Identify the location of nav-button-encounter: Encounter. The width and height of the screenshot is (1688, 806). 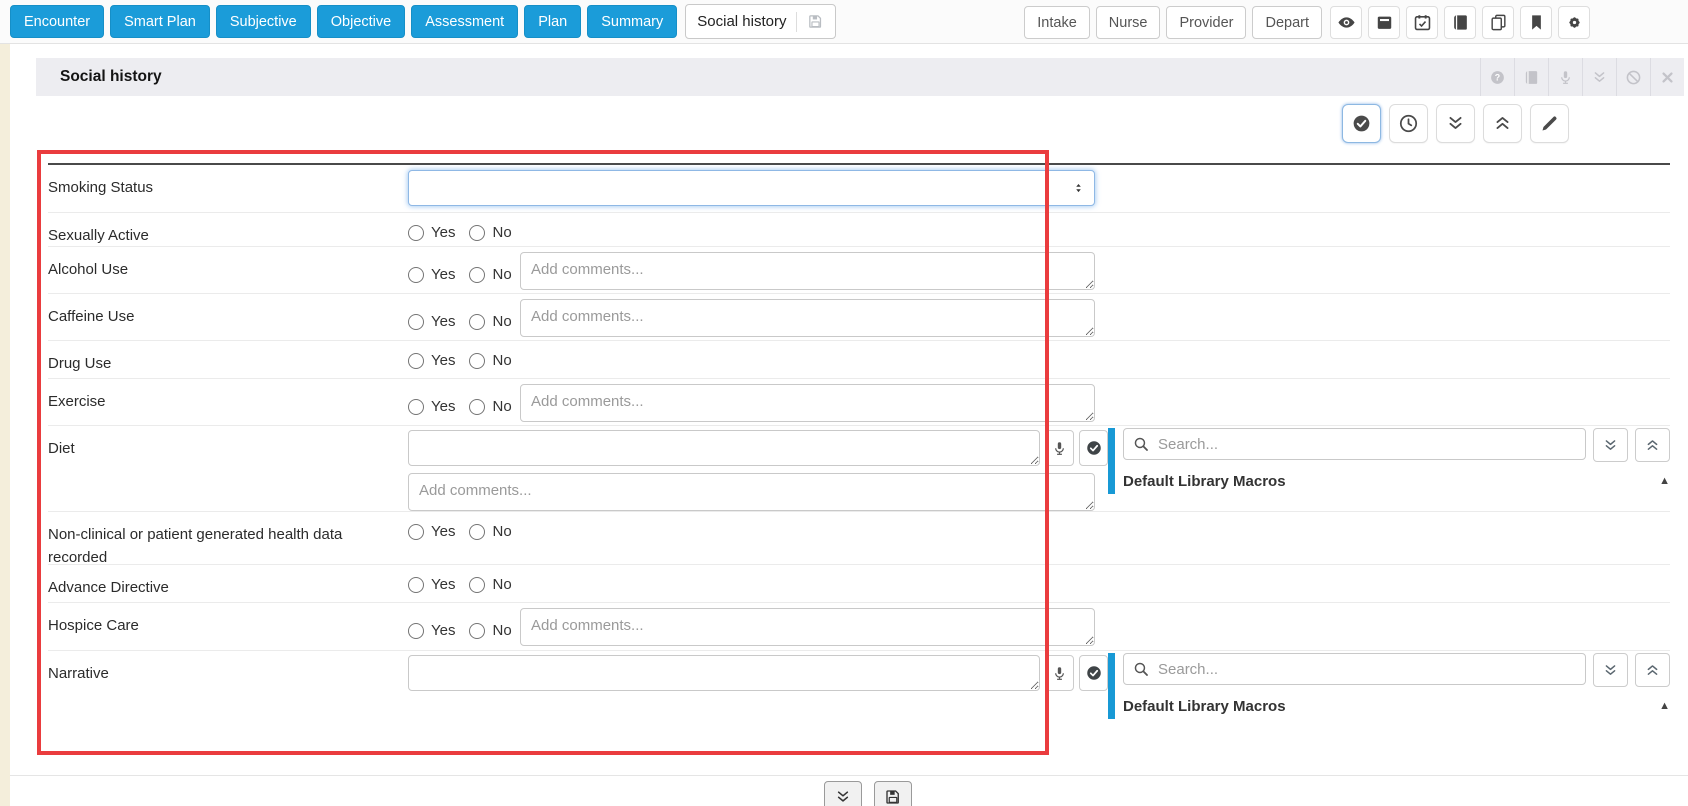
(57, 21).